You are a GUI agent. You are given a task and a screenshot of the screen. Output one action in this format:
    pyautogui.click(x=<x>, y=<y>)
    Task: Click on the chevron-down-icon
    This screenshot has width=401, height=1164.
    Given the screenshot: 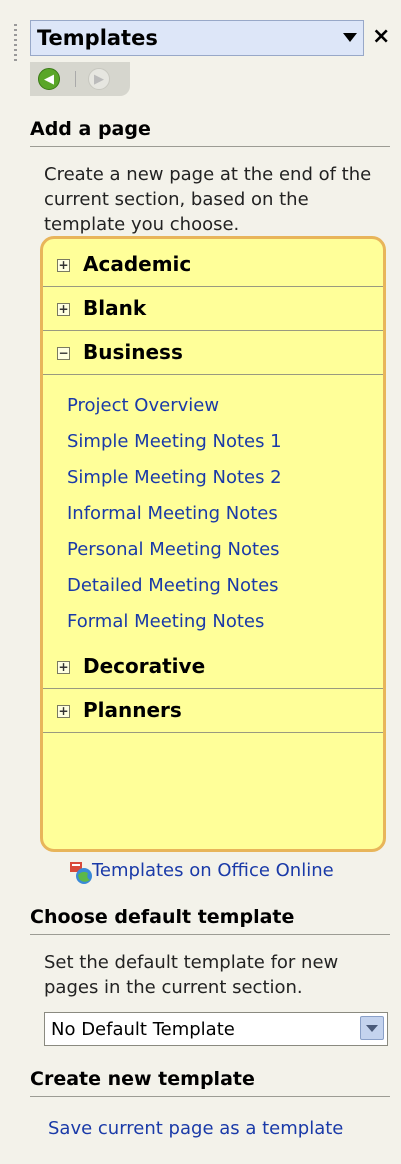 What is the action you would take?
    pyautogui.click(x=350, y=37)
    